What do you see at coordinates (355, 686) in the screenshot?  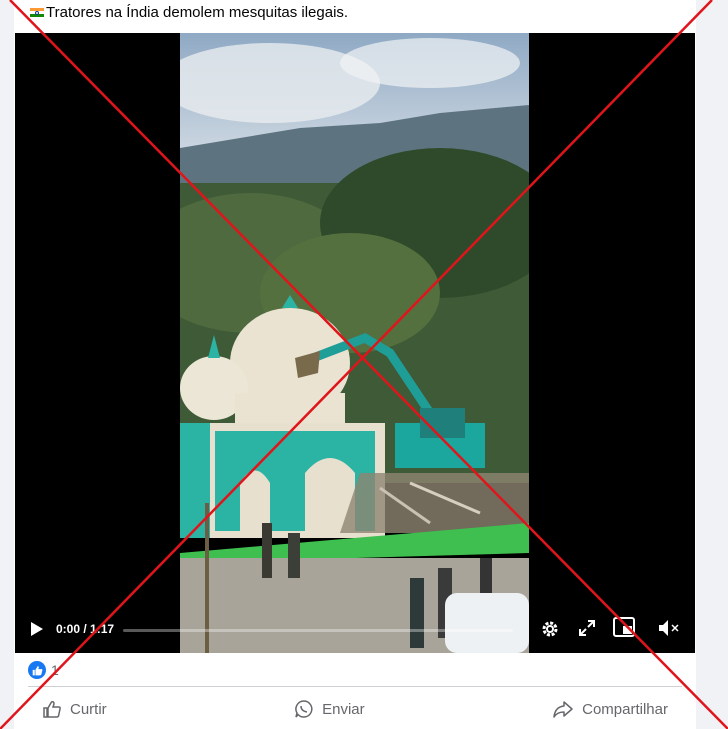 I see `actions-divider` at bounding box center [355, 686].